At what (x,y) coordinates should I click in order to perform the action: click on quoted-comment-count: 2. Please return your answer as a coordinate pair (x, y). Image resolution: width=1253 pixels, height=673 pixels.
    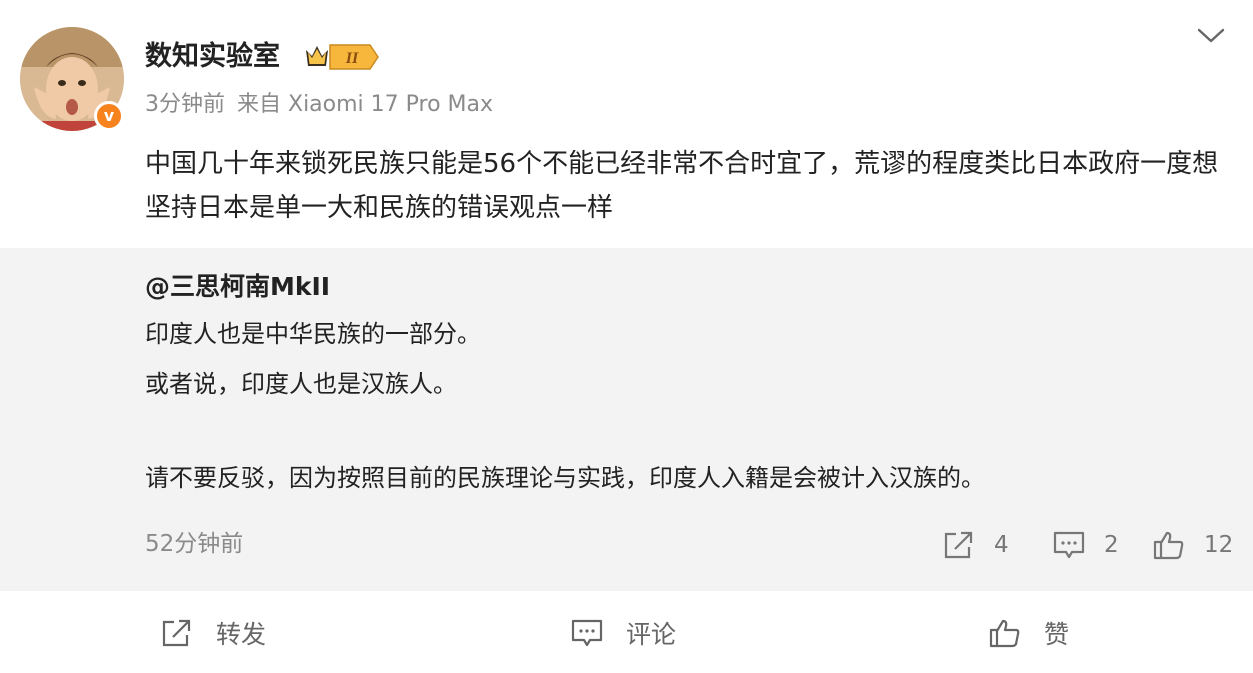
    Looking at the image, I should click on (1111, 545).